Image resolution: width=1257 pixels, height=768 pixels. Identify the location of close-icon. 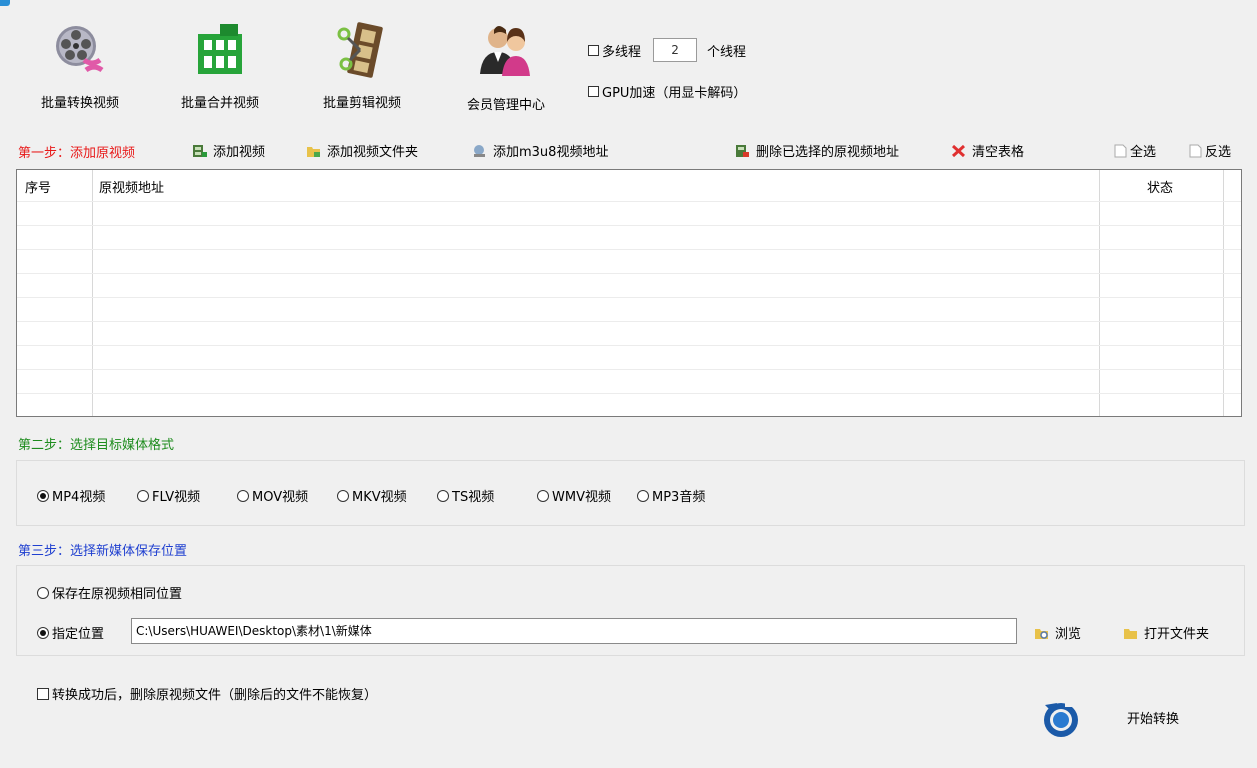
(958, 150).